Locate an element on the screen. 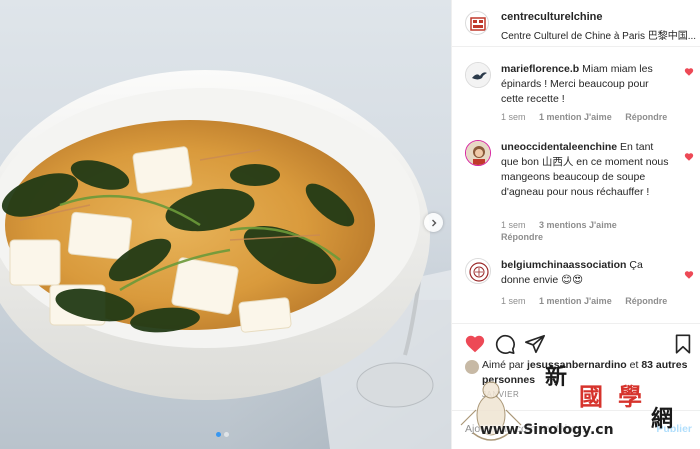 The width and height of the screenshot is (700, 449). next-photo-button is located at coordinates (433, 222).